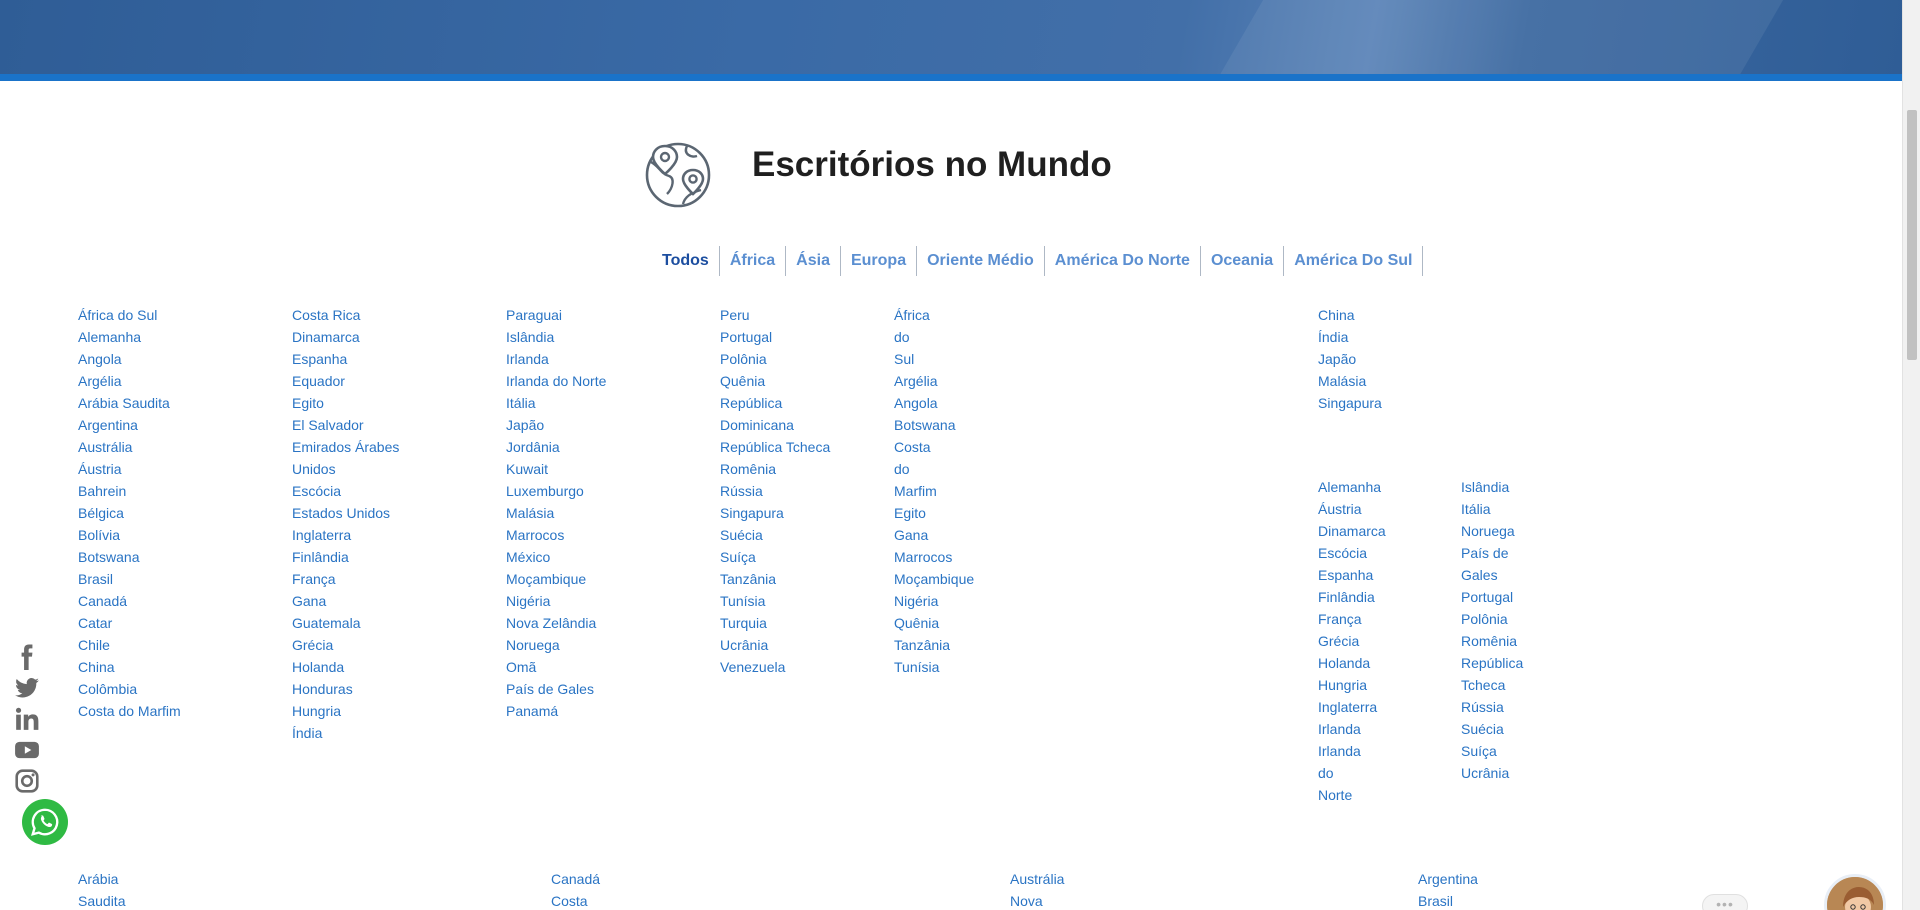 This screenshot has height=910, width=1920. I want to click on country-link: Tunísia, so click(934, 667).